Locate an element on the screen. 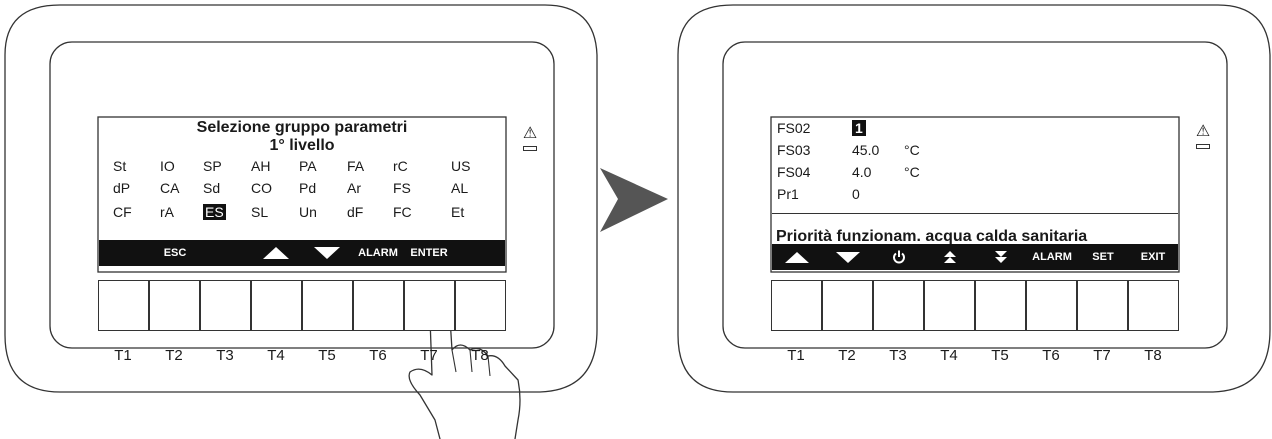 The width and height of the screenshot is (1272, 439). parameter-group-code: CF is located at coordinates (122, 212).